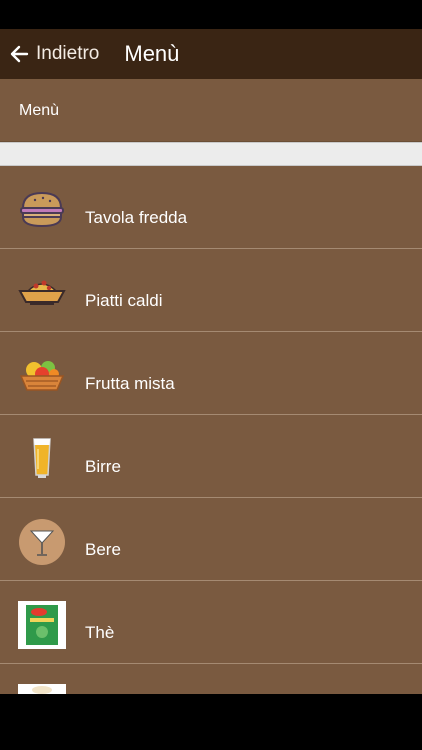 This screenshot has height=750, width=422. What do you see at coordinates (211, 54) in the screenshot?
I see `app-bar: Indietro Menù` at bounding box center [211, 54].